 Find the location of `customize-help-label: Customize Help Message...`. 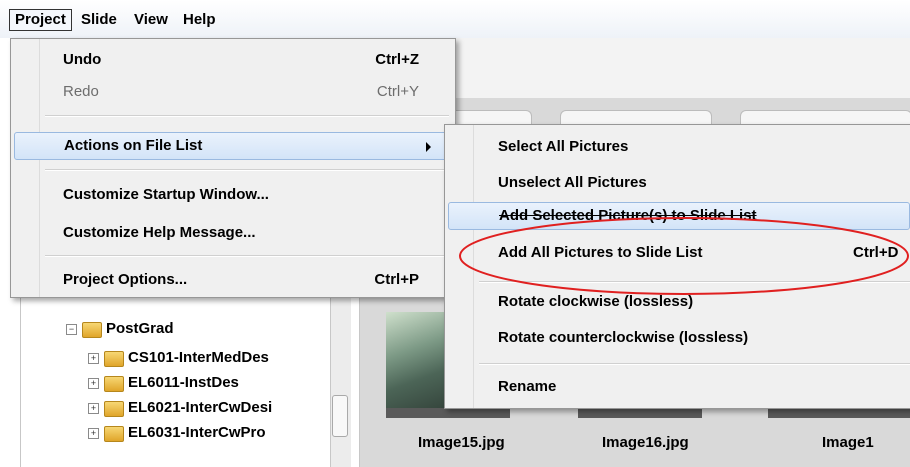

customize-help-label: Customize Help Message... is located at coordinates (159, 232).